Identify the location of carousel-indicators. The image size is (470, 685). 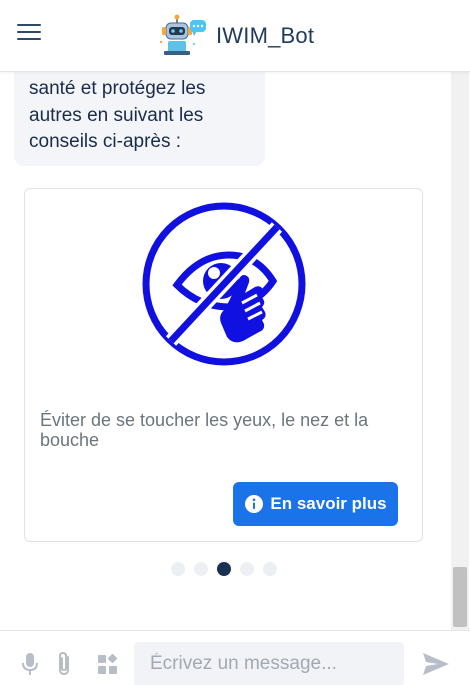
(224, 569).